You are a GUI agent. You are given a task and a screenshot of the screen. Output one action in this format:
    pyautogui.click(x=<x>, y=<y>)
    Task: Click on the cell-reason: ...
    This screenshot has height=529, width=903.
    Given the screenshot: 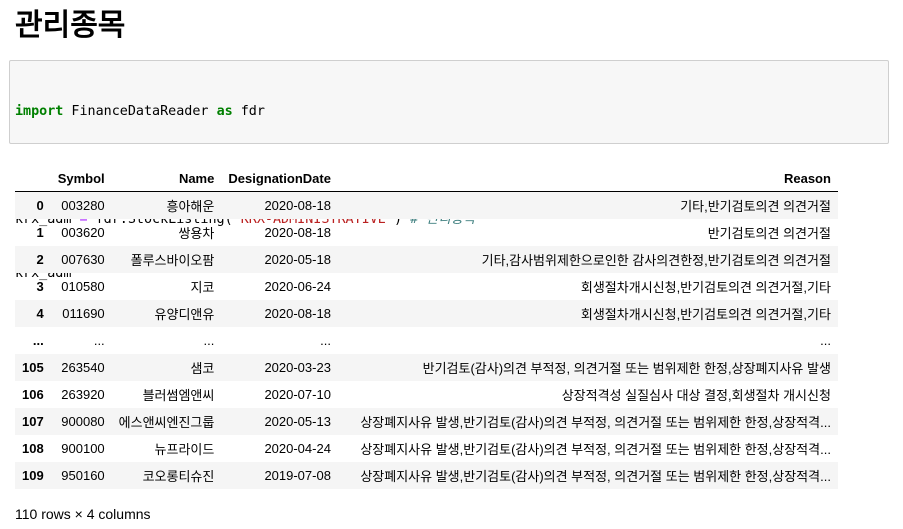 What is the action you would take?
    pyautogui.click(x=825, y=340)
    